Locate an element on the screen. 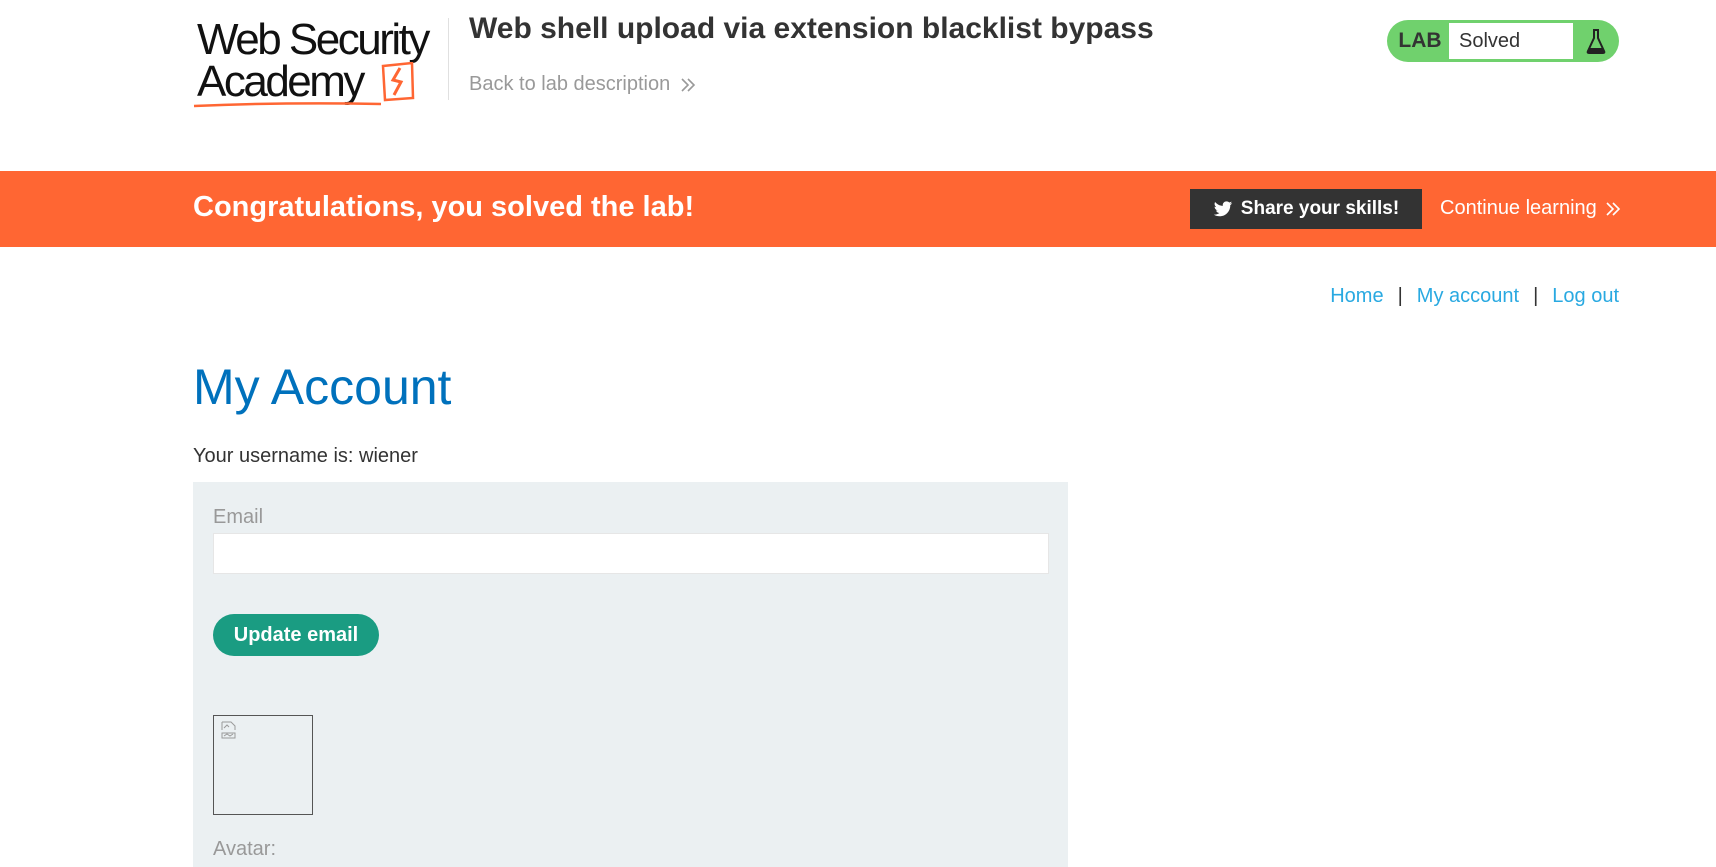  back-to-lab-description-link: Back to lab description is located at coordinates (582, 84).